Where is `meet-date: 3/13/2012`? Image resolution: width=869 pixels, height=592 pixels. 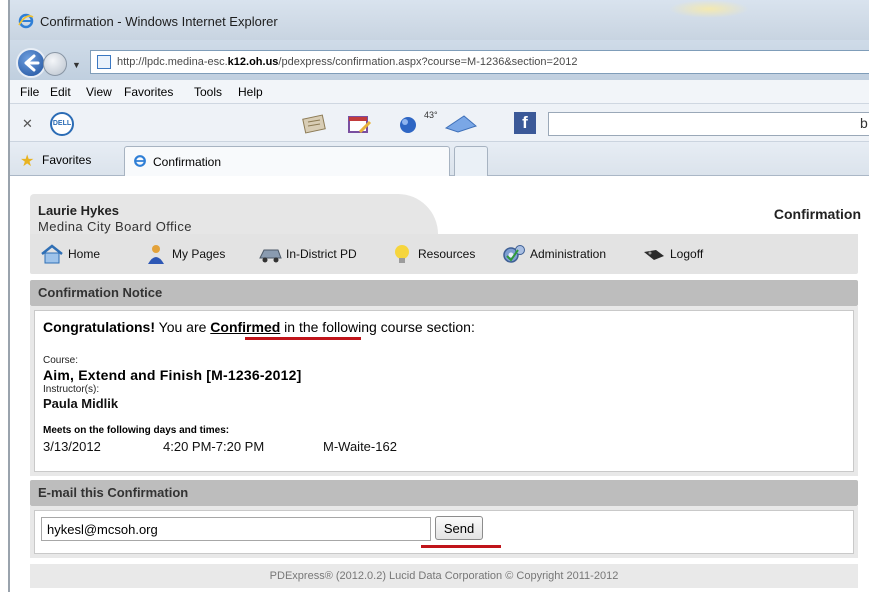
meet-date: 3/13/2012 is located at coordinates (72, 446).